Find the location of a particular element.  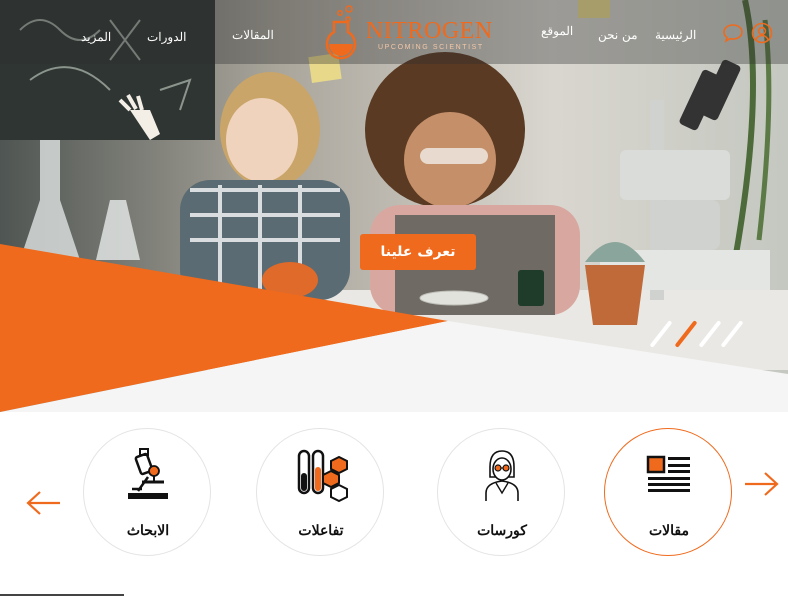

category-card-interactions: تفاعلات is located at coordinates (320, 492).